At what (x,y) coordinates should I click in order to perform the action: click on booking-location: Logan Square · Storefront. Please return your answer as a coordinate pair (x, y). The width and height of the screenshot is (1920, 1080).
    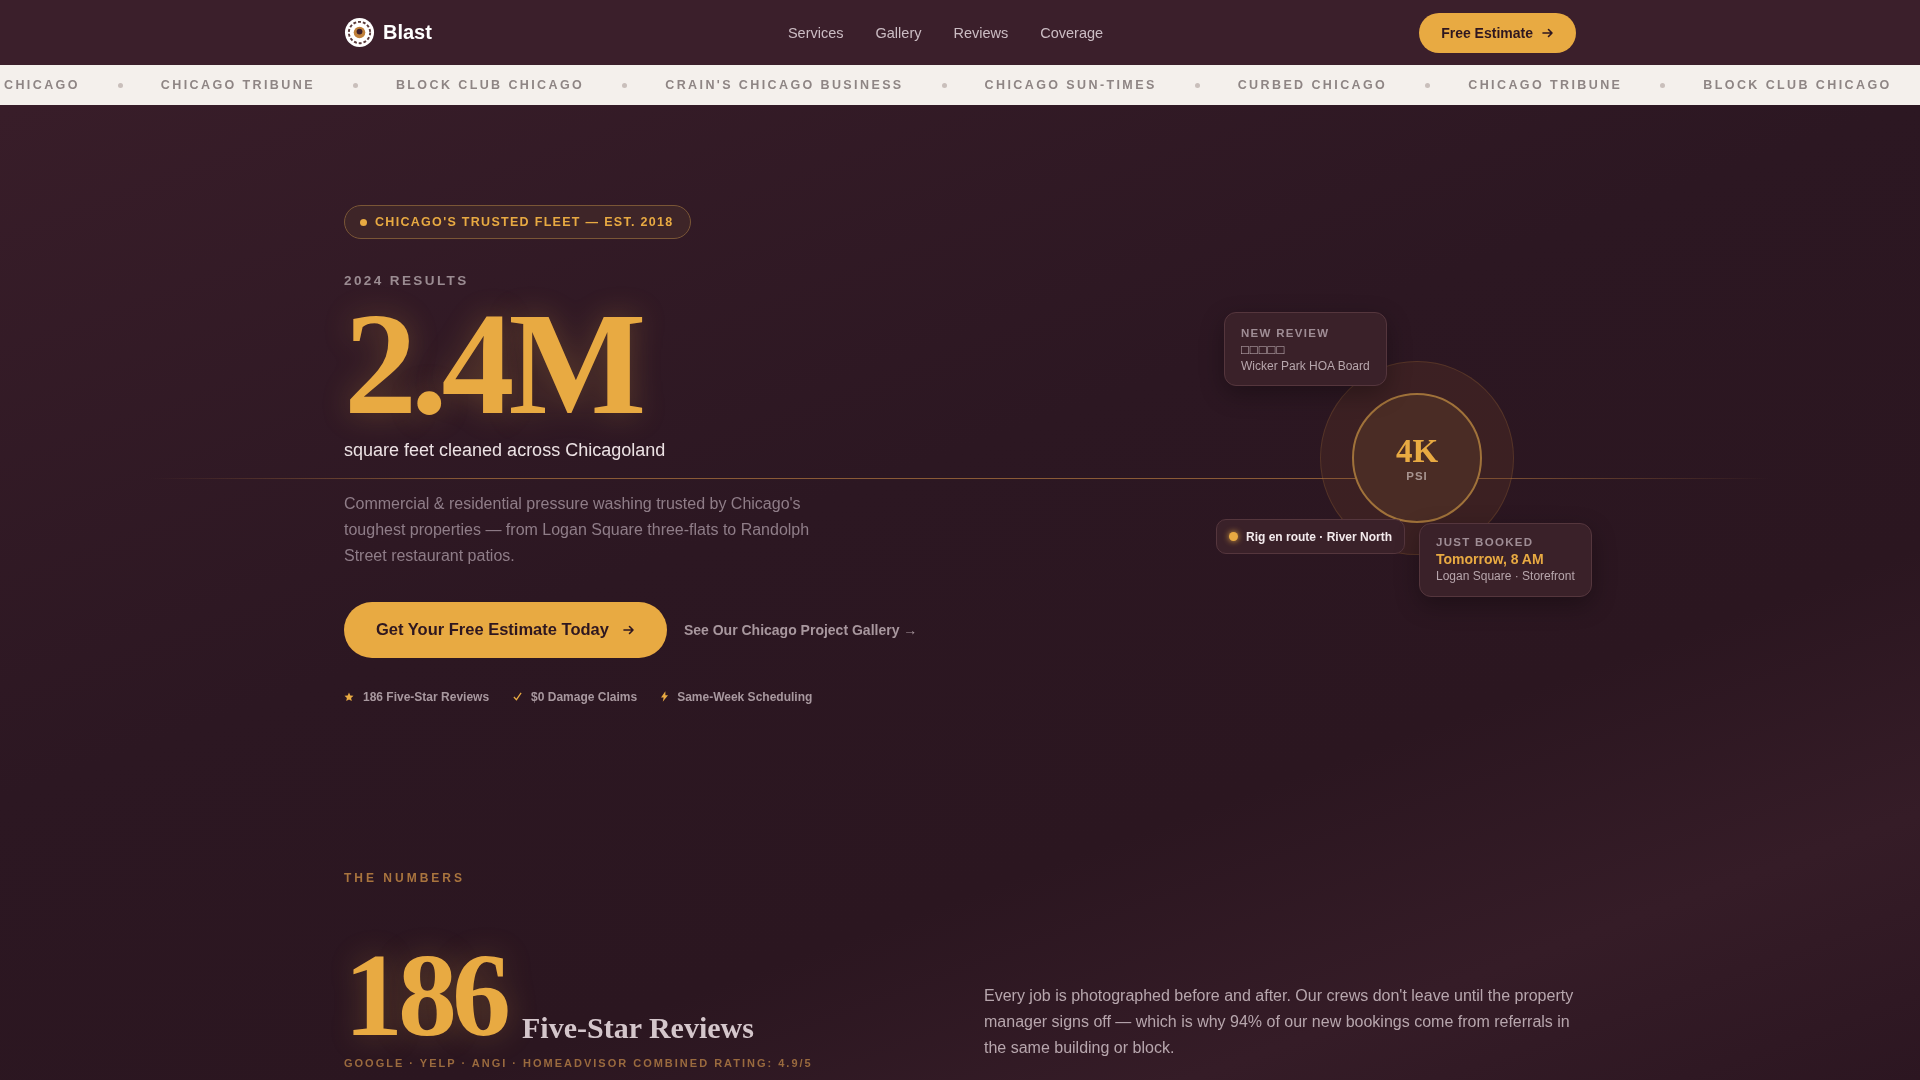
    Looking at the image, I should click on (1505, 576).